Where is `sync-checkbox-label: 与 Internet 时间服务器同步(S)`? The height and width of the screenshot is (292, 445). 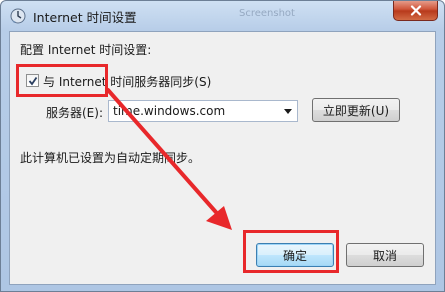
sync-checkbox-label: 与 Internet 时间服务器同步(S) is located at coordinates (127, 81).